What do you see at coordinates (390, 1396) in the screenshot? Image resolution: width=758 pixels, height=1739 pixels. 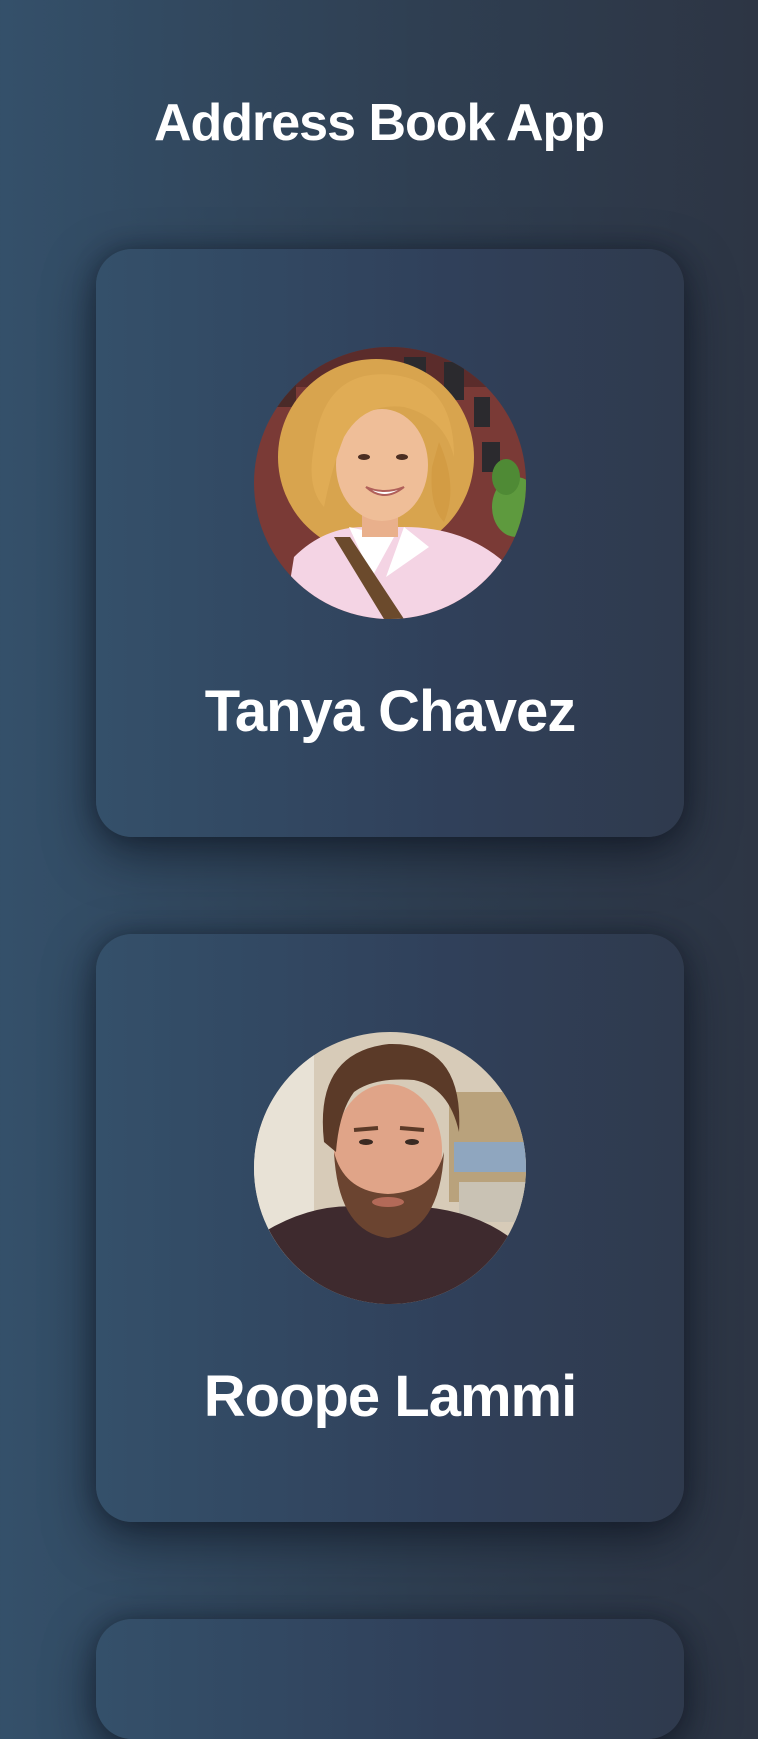 I see `contact-name: Roope Lammi` at bounding box center [390, 1396].